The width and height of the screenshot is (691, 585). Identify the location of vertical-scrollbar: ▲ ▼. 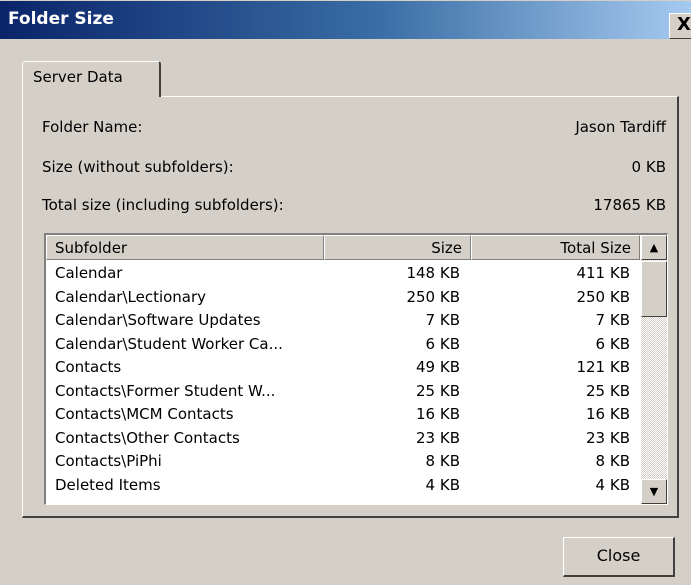
(654, 369).